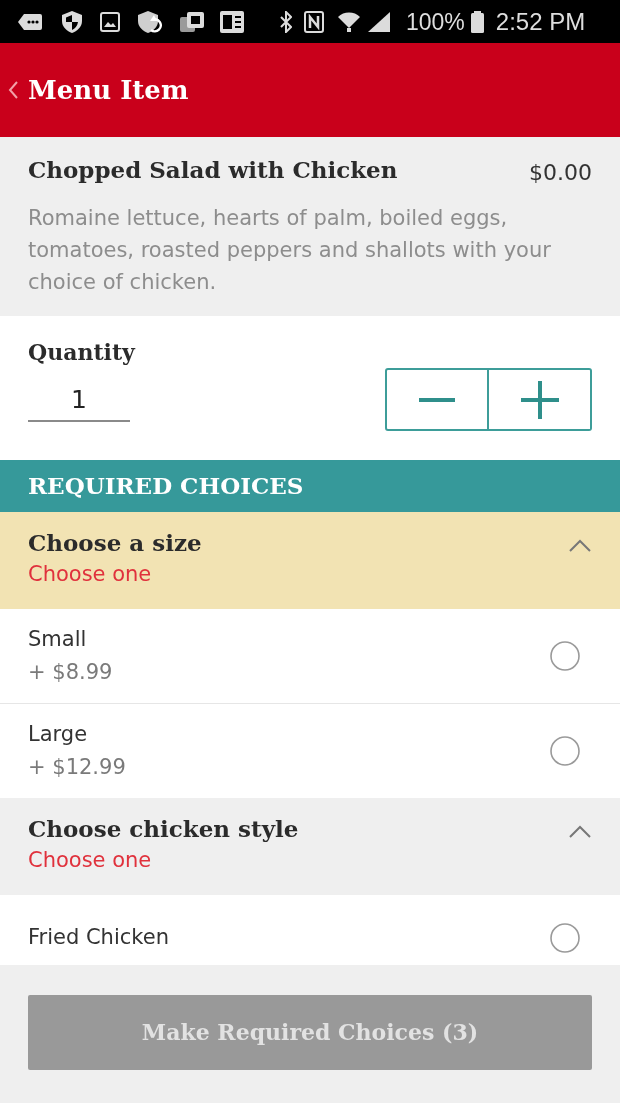 The image size is (620, 1103). I want to click on minus-icon, so click(437, 399).